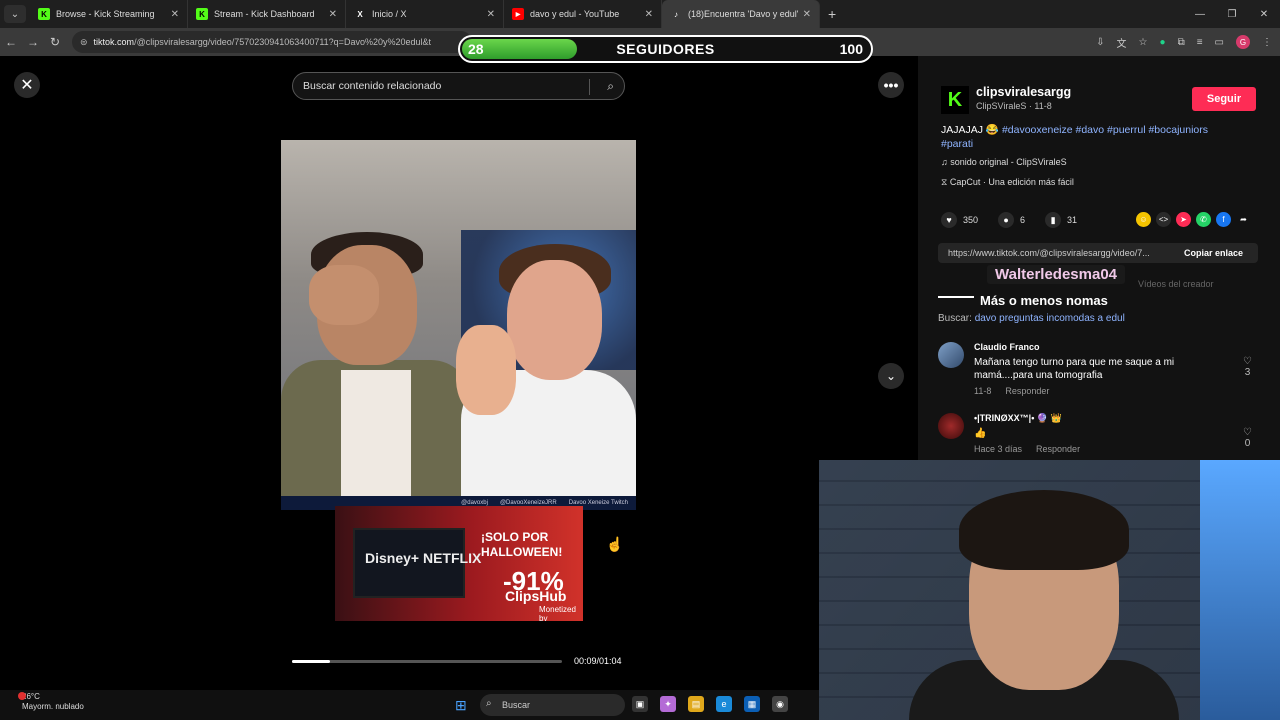 The width and height of the screenshot is (1280, 720). Describe the element at coordinates (552, 705) in the screenshot. I see `taskbar-search: ⌕ Buscar` at that location.